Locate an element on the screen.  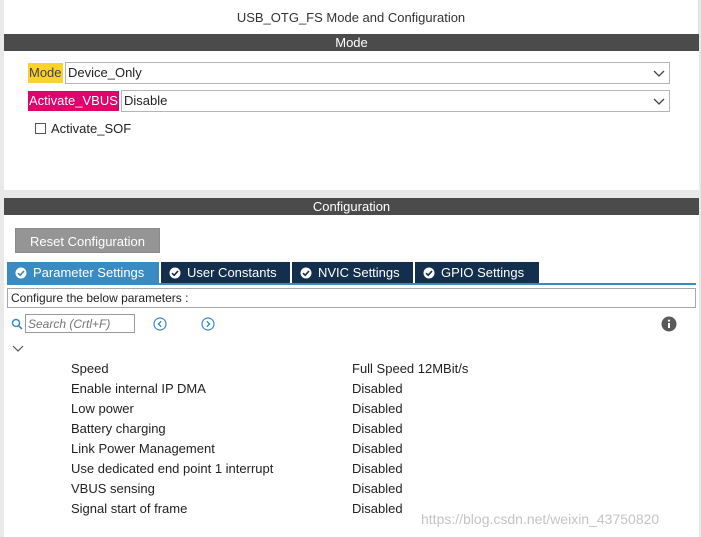
mode-select-value: Device_Only is located at coordinates (105, 72).